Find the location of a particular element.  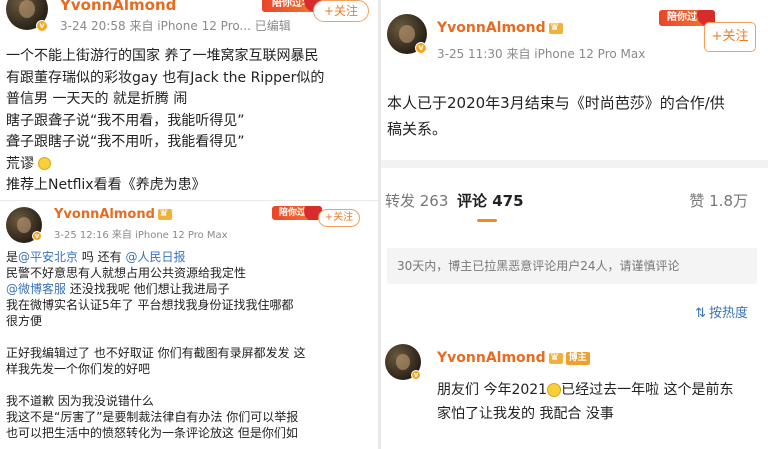

post-line: 稿关系。 is located at coordinates (417, 129).